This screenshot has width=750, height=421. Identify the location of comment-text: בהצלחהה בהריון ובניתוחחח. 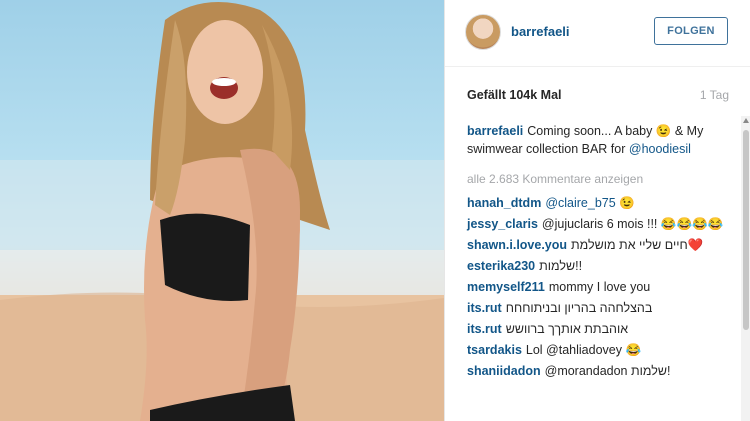
(579, 308).